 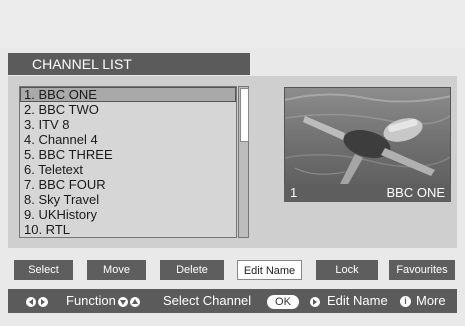 I want to click on channel-item: 8. Sky Travel, so click(x=128, y=199).